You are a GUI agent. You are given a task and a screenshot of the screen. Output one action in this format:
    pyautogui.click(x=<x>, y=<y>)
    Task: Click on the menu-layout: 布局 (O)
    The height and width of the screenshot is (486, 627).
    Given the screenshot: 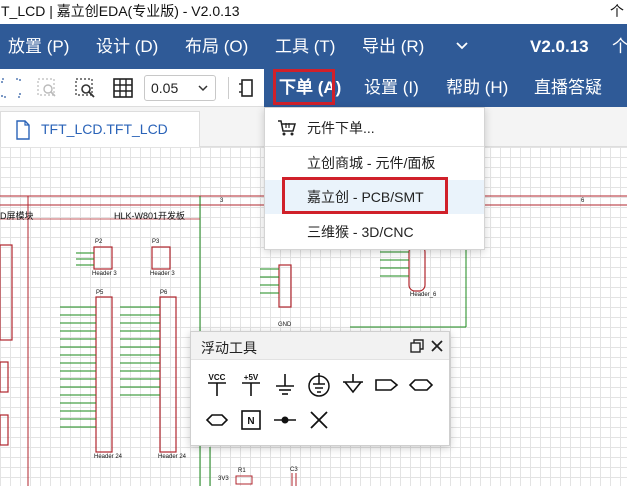 What is the action you would take?
    pyautogui.click(x=216, y=46)
    